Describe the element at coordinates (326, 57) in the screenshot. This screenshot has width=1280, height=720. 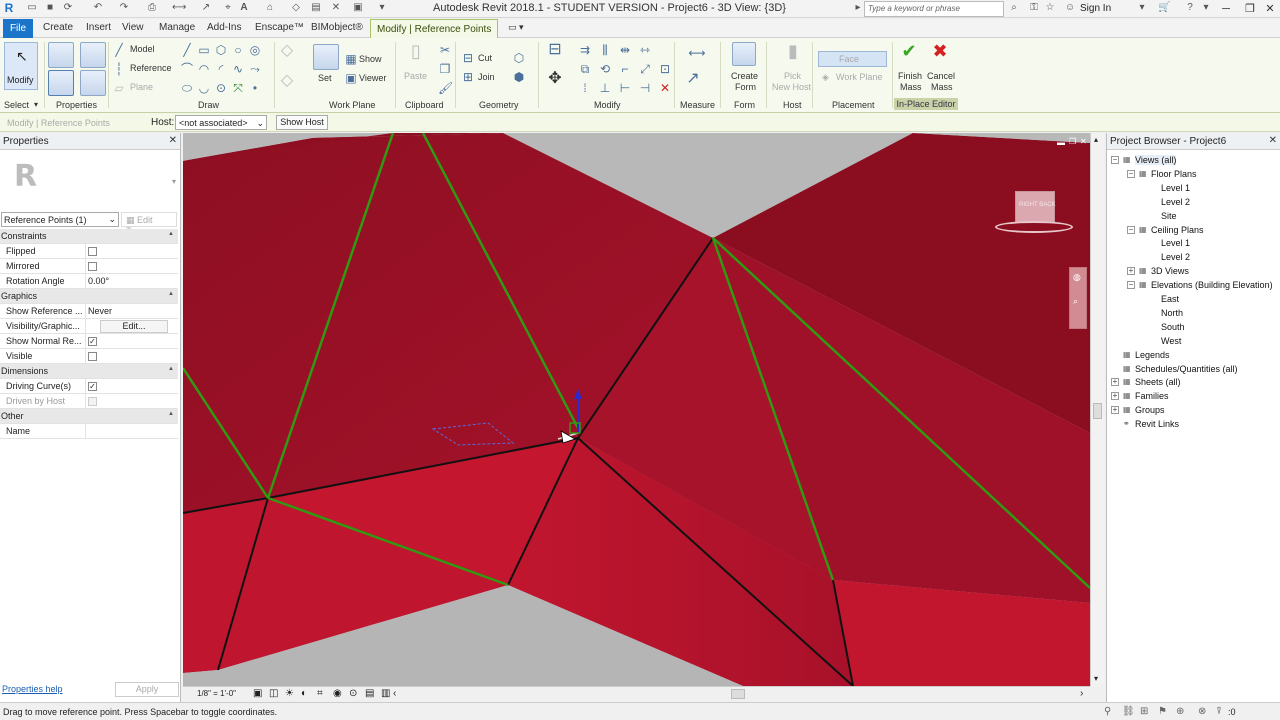
I see `set-workplane-icon` at that location.